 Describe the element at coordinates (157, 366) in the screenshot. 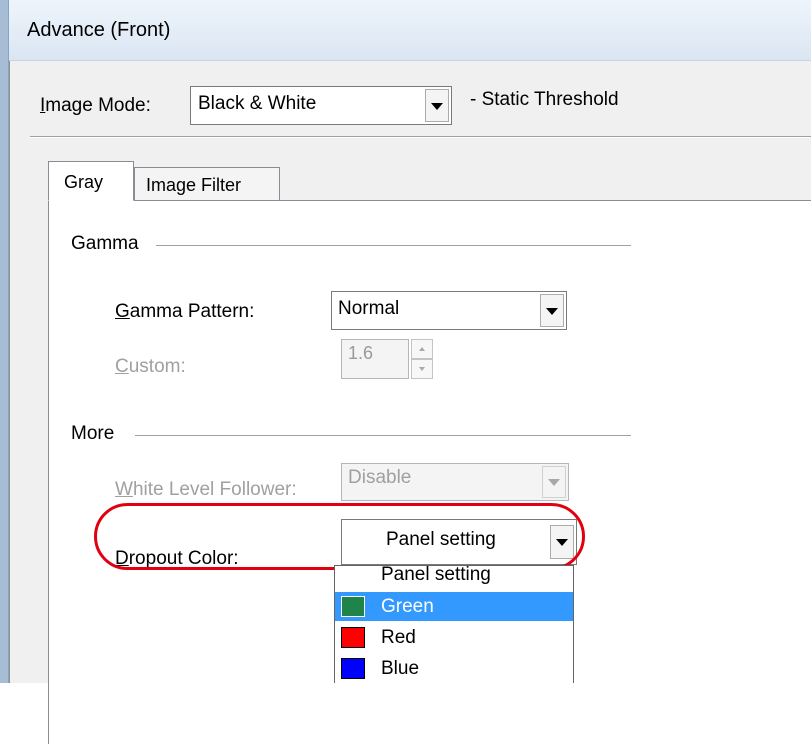

I see `custom-label-text: ustom:` at that location.